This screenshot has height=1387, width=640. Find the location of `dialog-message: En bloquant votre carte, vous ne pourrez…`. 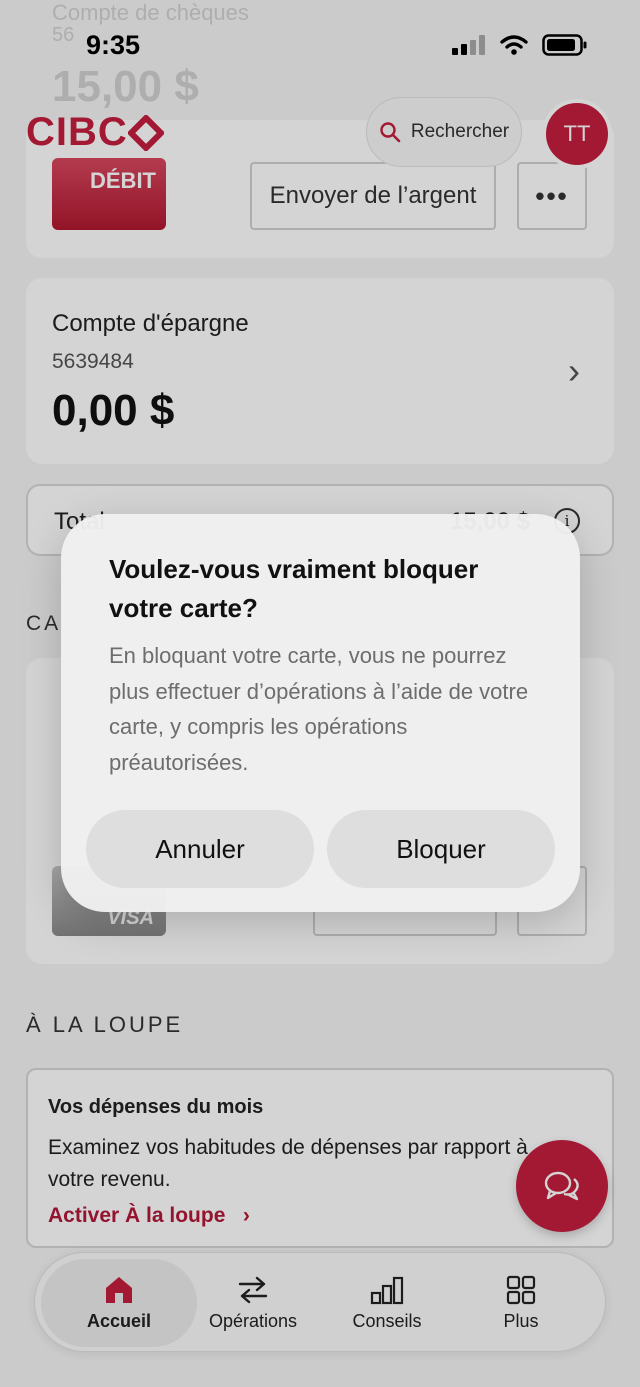

dialog-message: En bloquant votre carte, vous ne pourrez… is located at coordinates (319, 709).